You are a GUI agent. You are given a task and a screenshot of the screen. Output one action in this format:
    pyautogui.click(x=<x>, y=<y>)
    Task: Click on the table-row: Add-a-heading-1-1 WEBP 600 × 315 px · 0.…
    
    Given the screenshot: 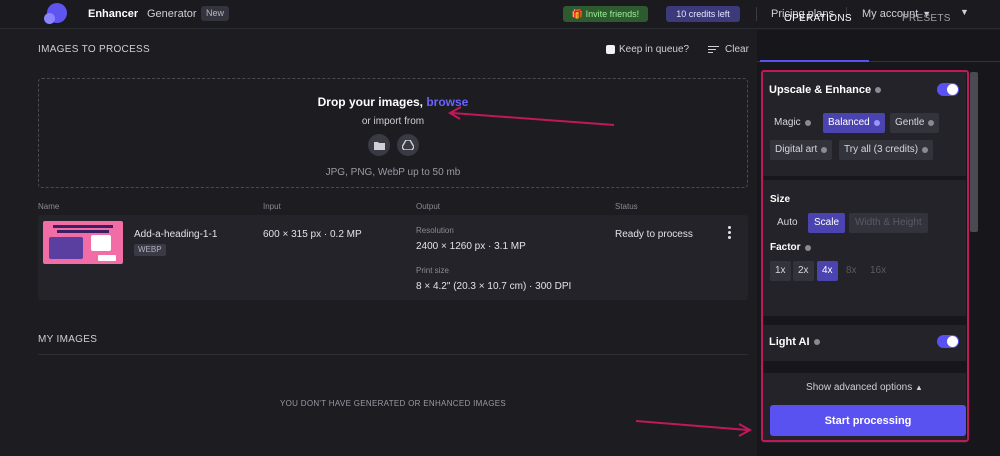 What is the action you would take?
    pyautogui.click(x=393, y=257)
    